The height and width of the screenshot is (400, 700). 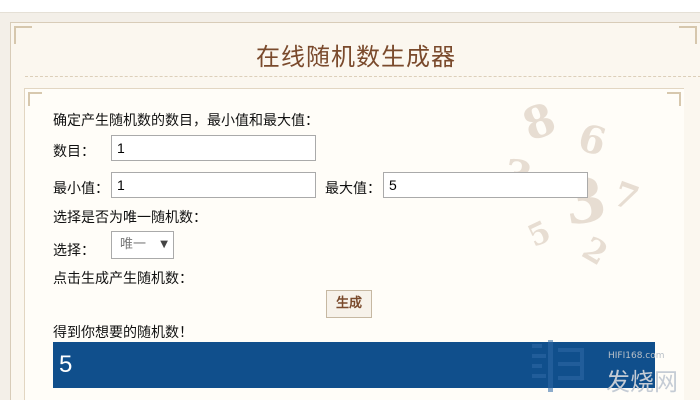 I want to click on generate-hint: 点击生成产生随机数：, so click(x=123, y=279).